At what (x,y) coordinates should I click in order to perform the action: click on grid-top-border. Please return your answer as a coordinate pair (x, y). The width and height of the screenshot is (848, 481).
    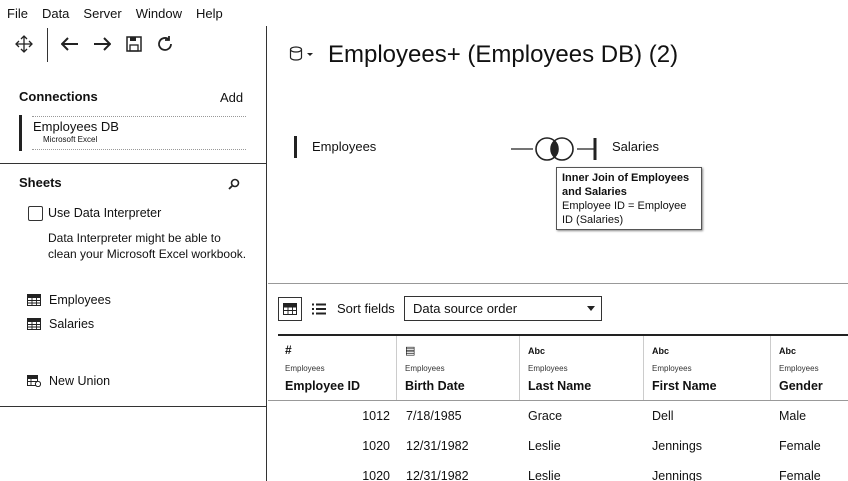
    Looking at the image, I should click on (563, 335).